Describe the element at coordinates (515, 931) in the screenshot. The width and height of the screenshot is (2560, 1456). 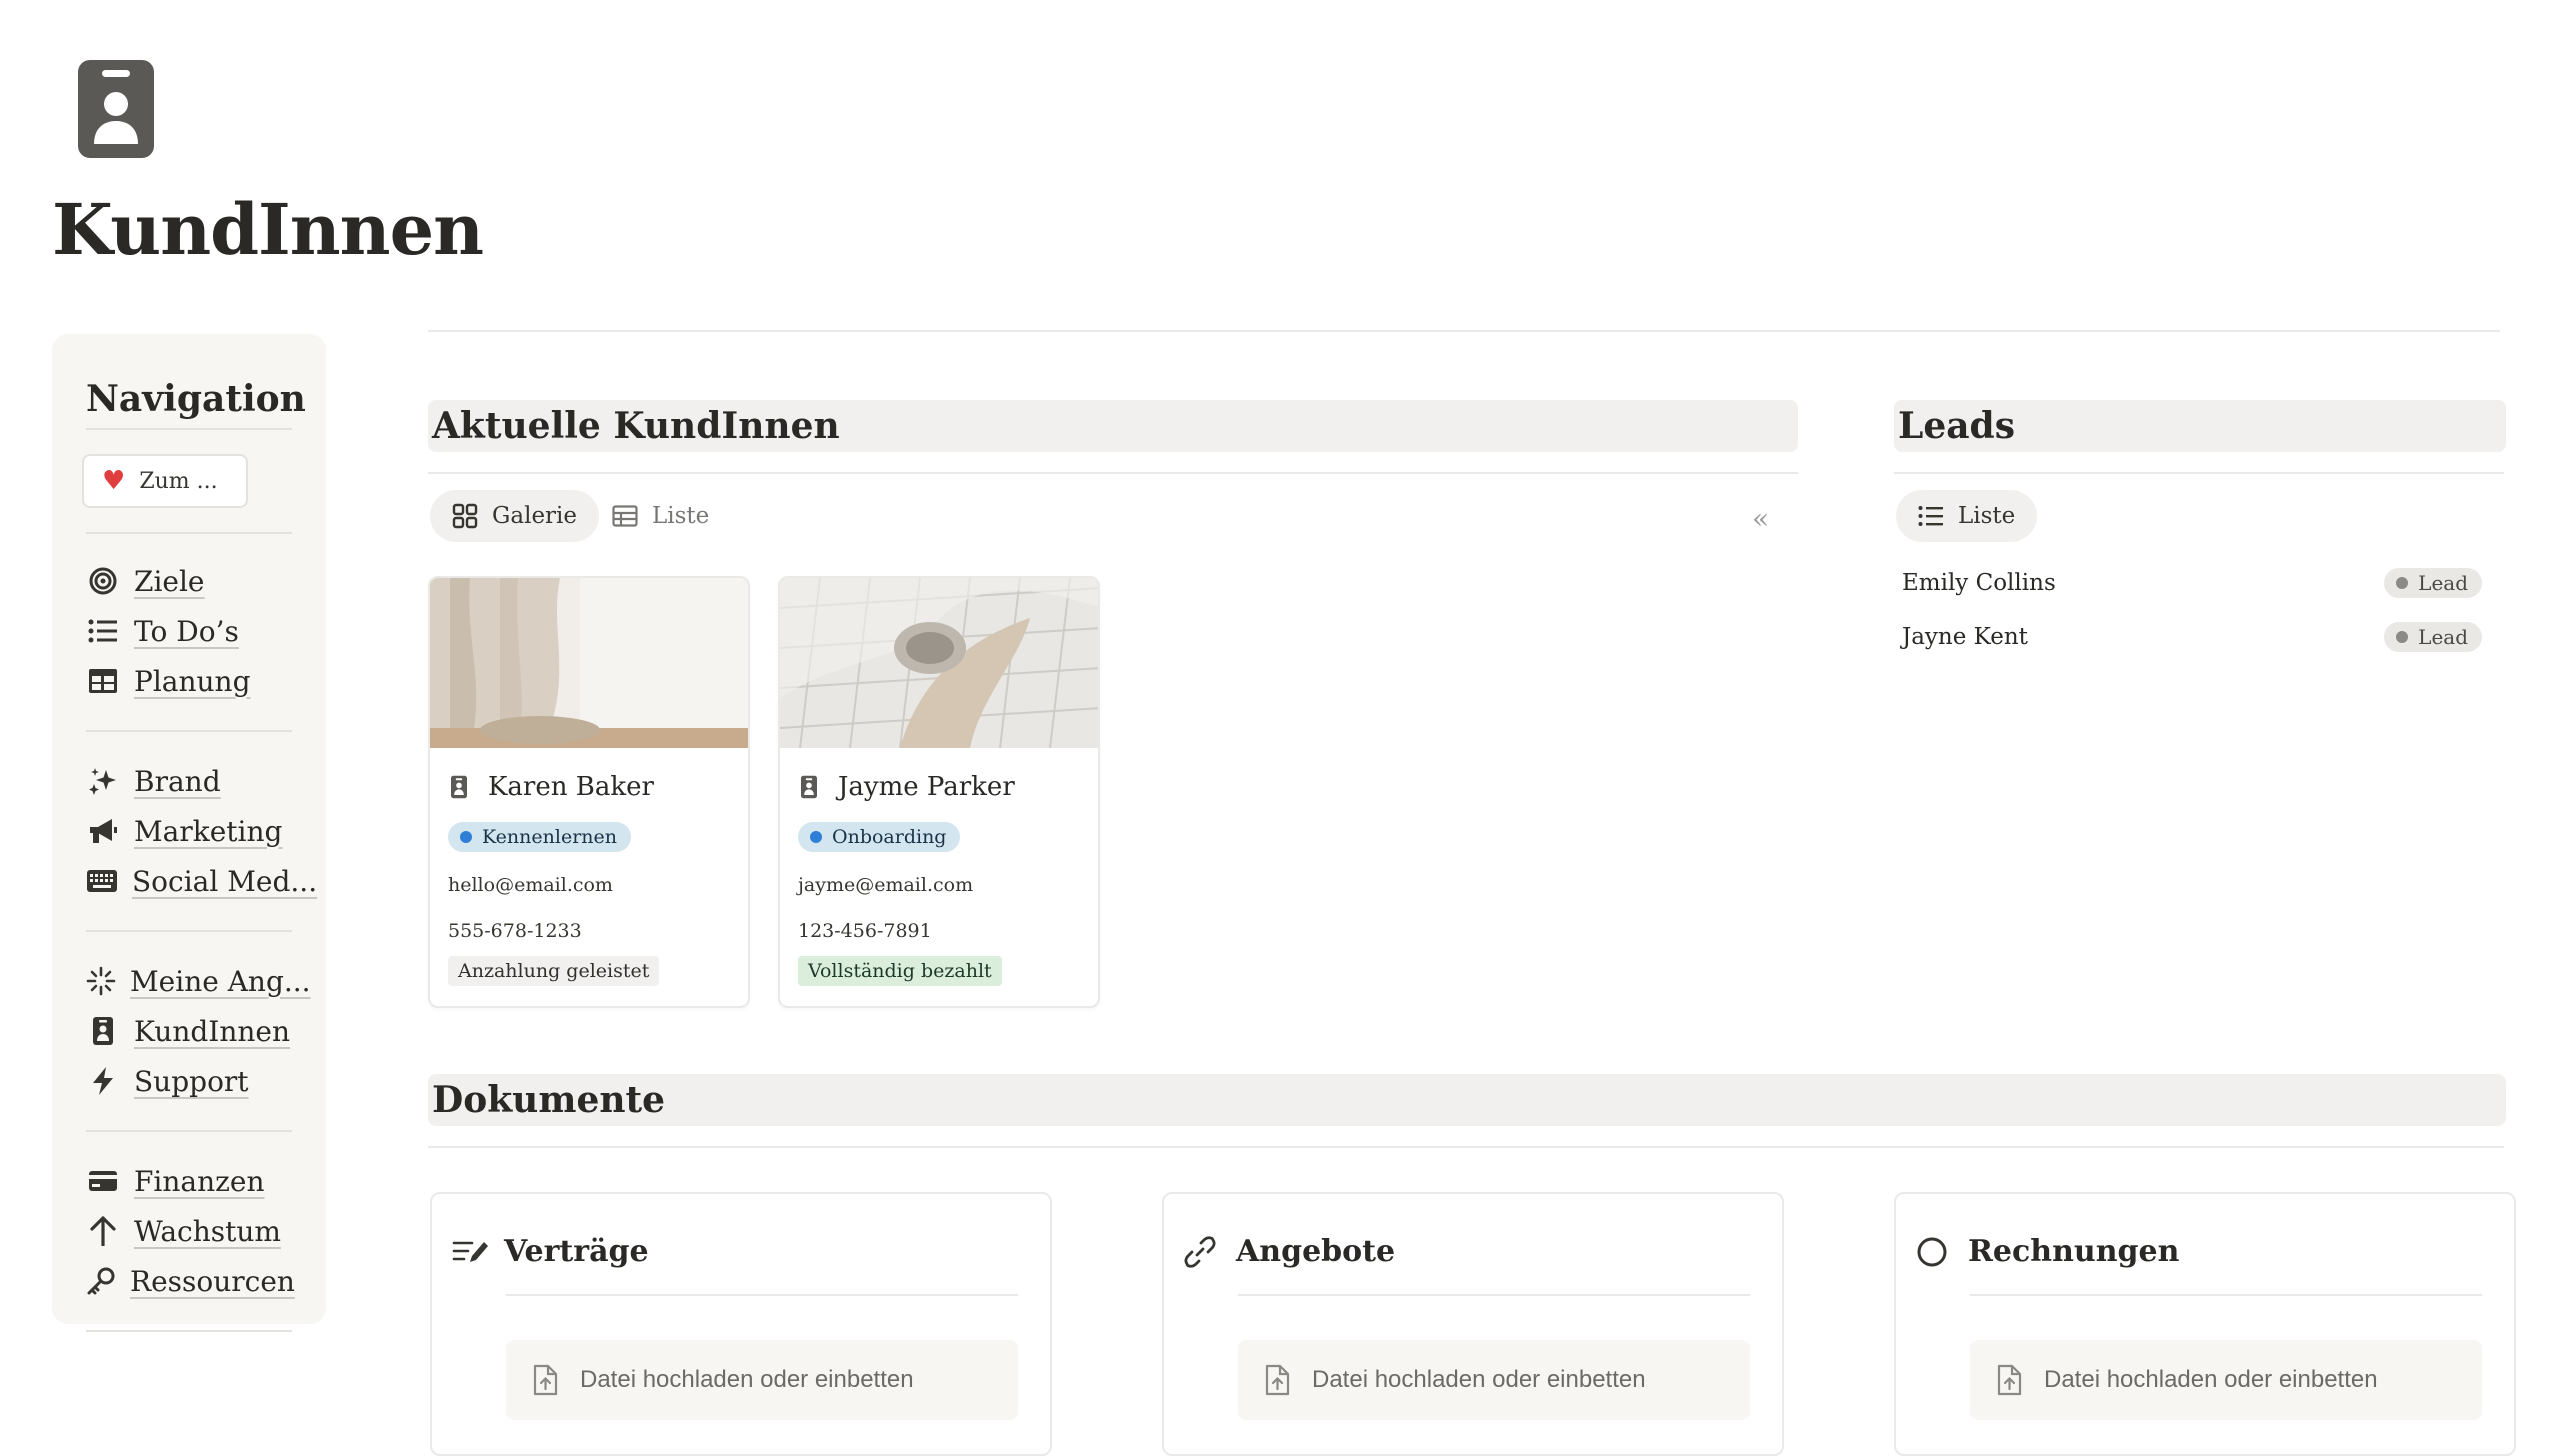
I see `client-phone: 555-678-1233` at that location.